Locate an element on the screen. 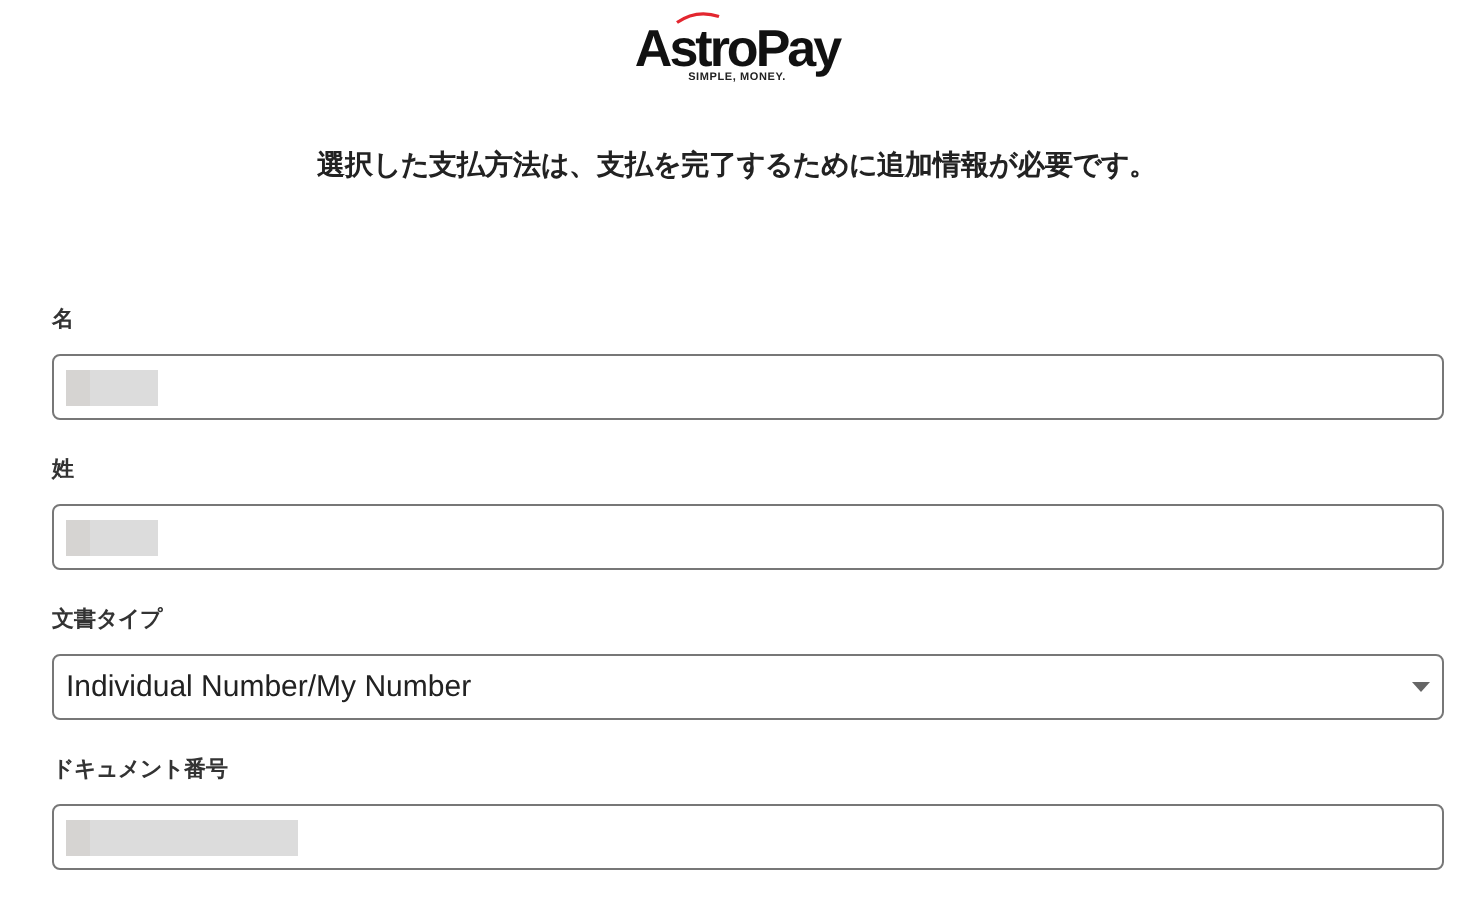 The height and width of the screenshot is (924, 1474). field-label: 名 is located at coordinates (64, 319).